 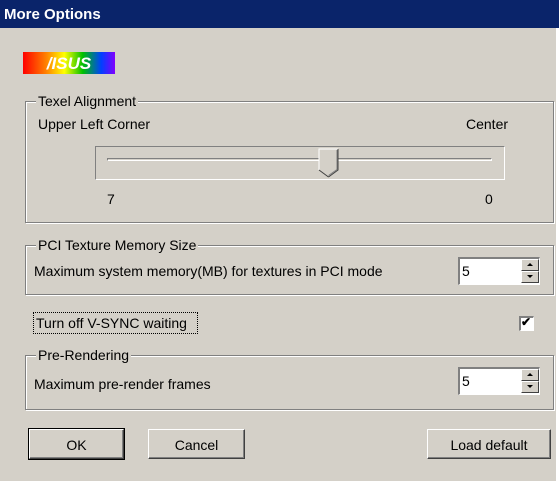 I want to click on asus-logo: /ISUS, so click(x=69, y=63).